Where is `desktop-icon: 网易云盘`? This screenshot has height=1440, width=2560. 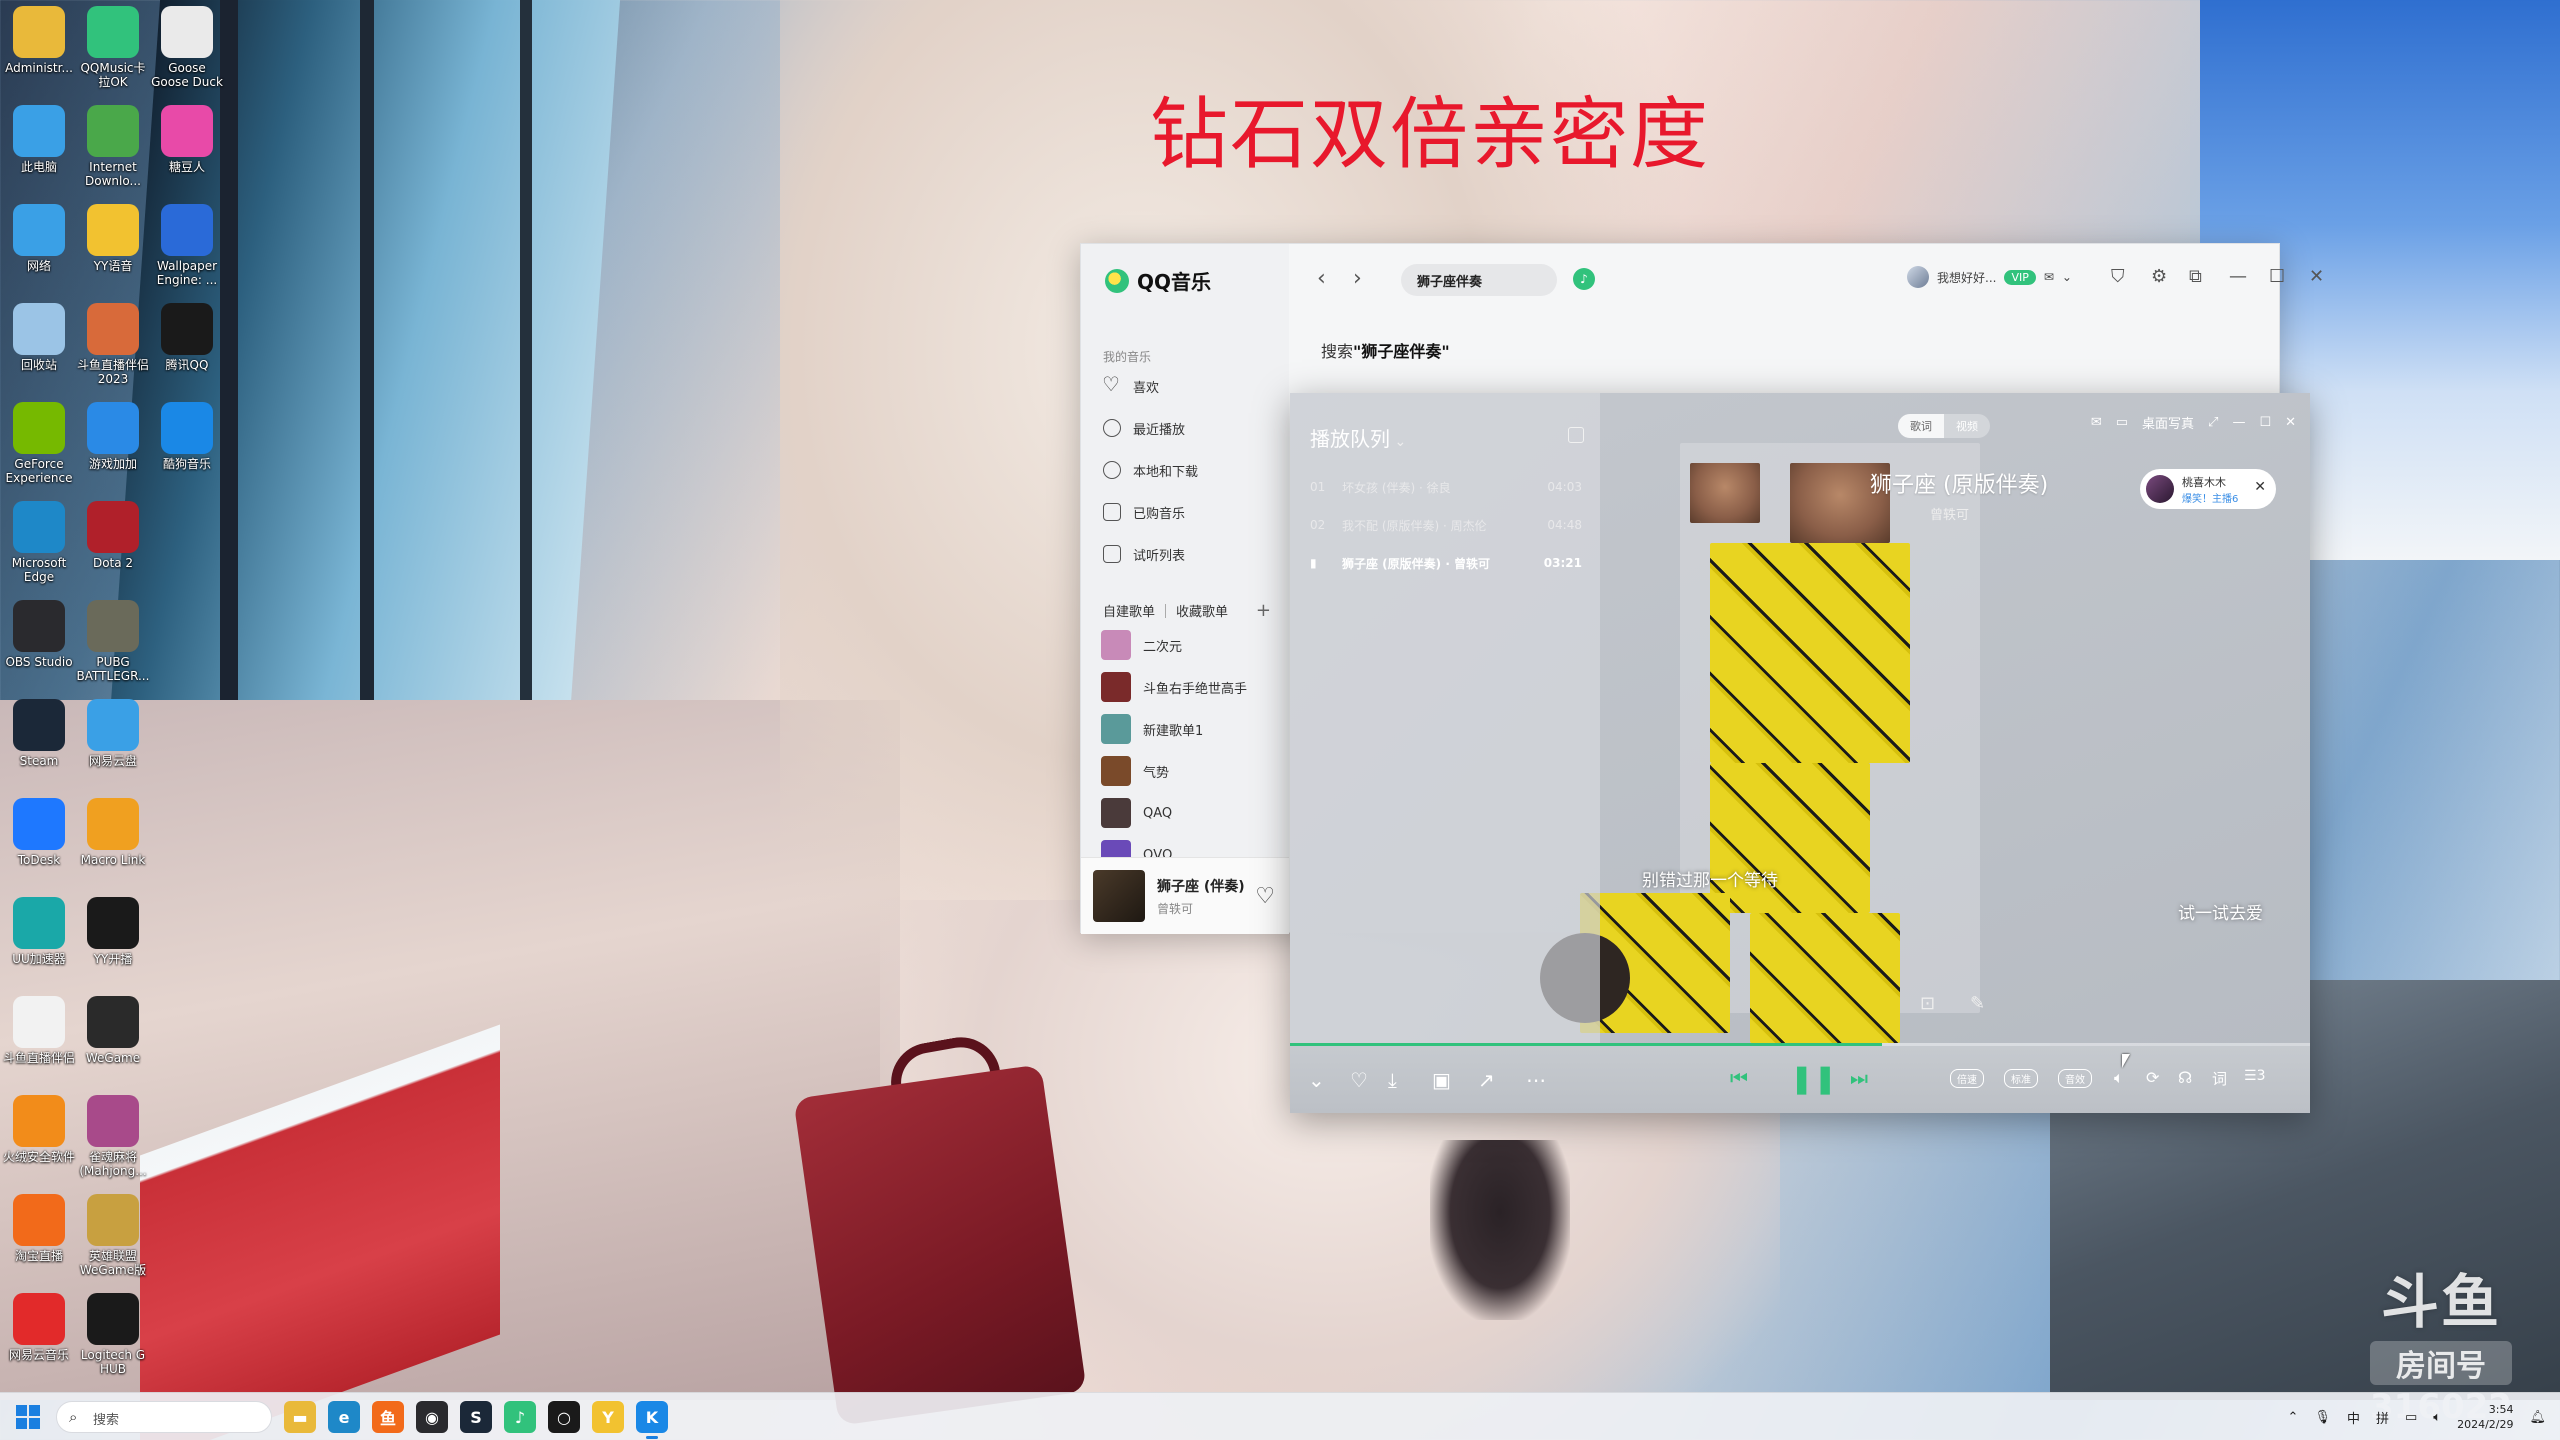 desktop-icon: 网易云盘 is located at coordinates (113, 733).